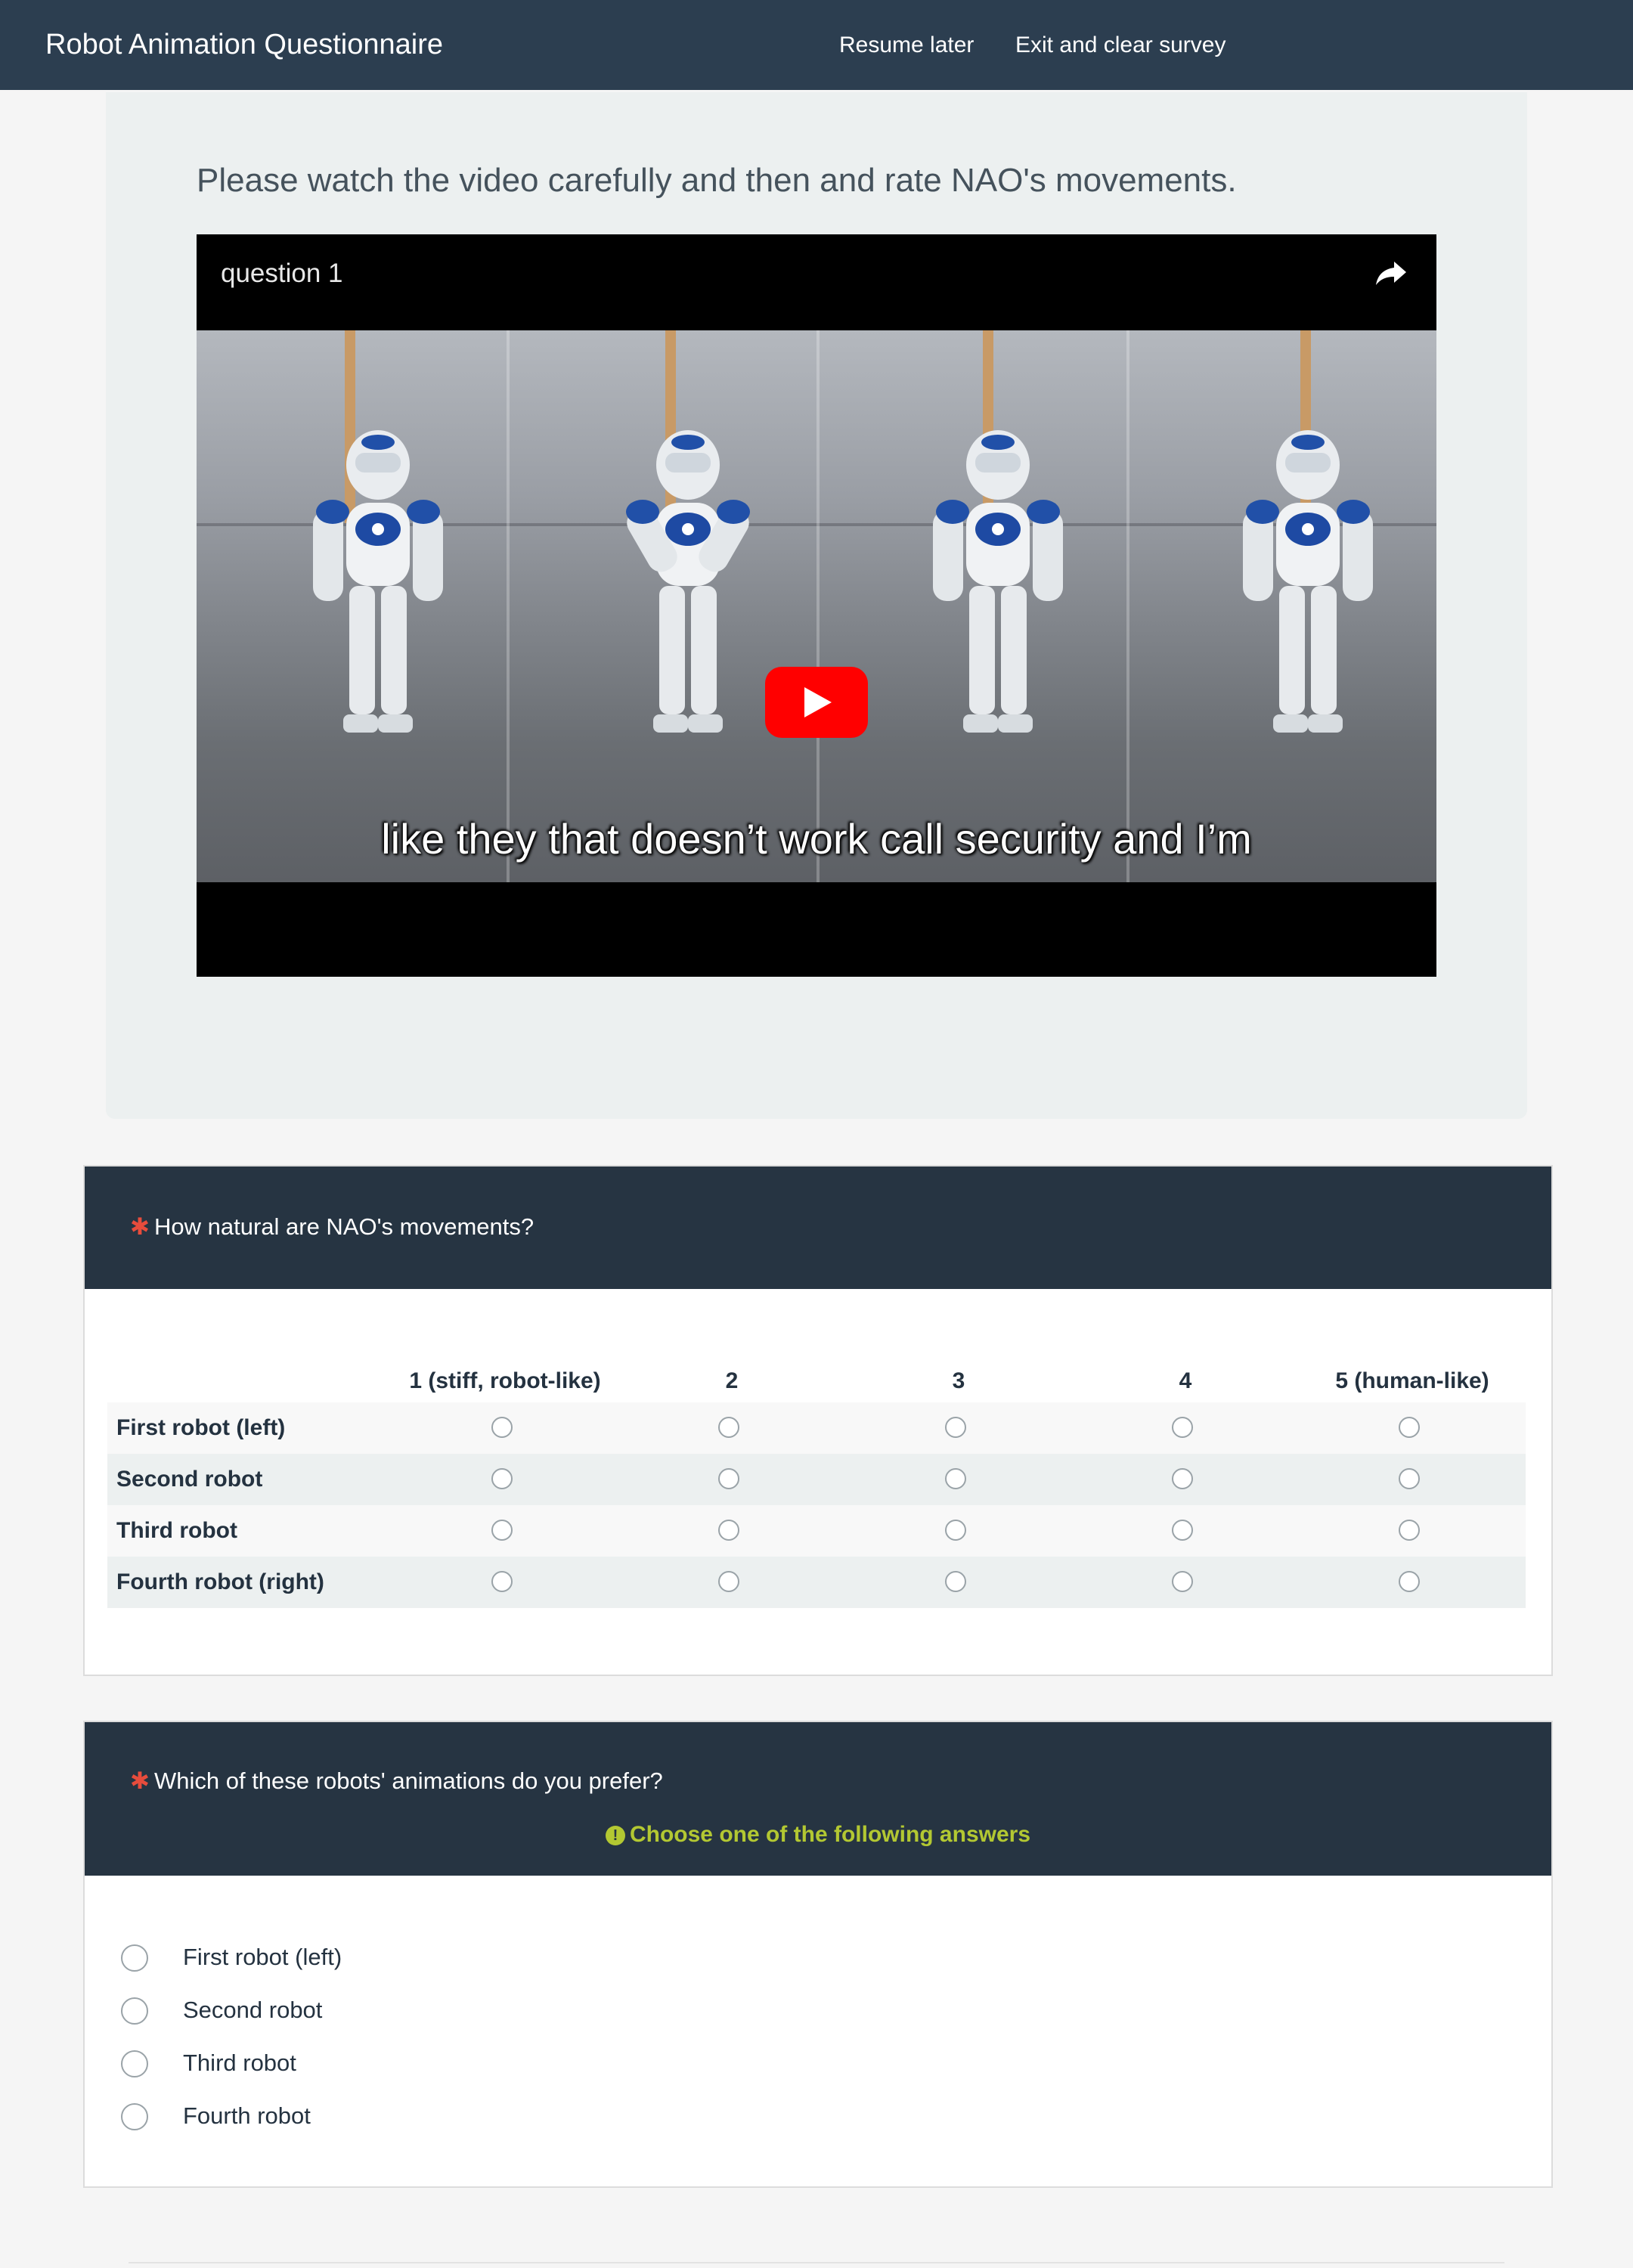  What do you see at coordinates (189, 1479) in the screenshot?
I see `row-label: Second robot` at bounding box center [189, 1479].